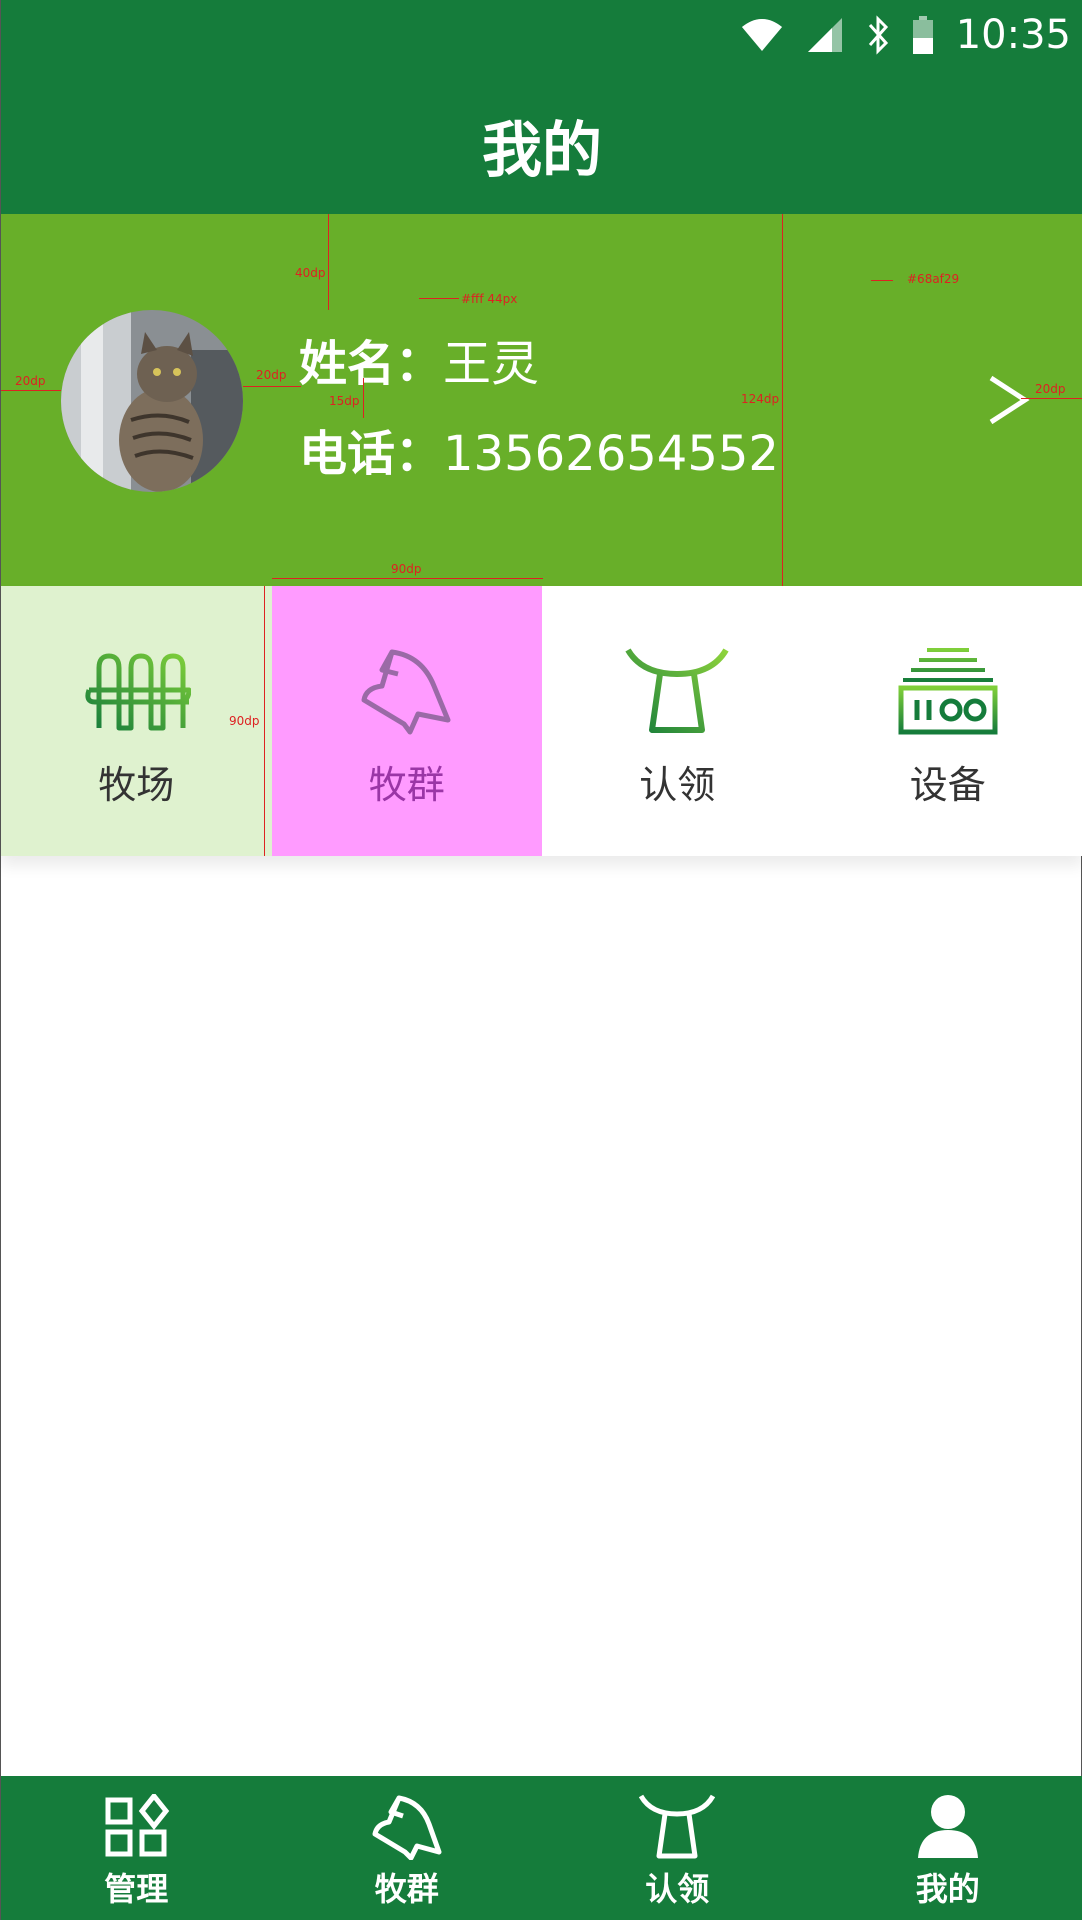 The height and width of the screenshot is (1920, 1082). Describe the element at coordinates (824, 35) in the screenshot. I see `cellular-signal-icon` at that location.